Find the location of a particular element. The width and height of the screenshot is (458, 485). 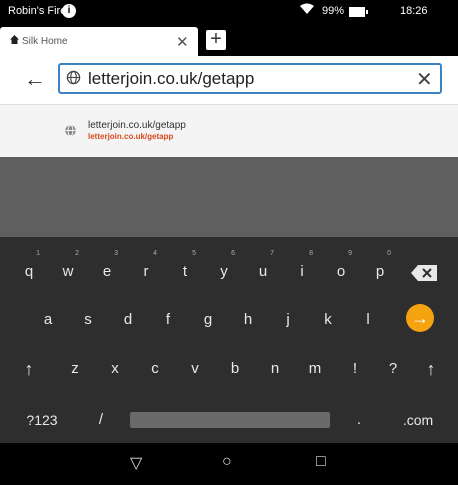

key-r: r4 is located at coordinates (146, 267).